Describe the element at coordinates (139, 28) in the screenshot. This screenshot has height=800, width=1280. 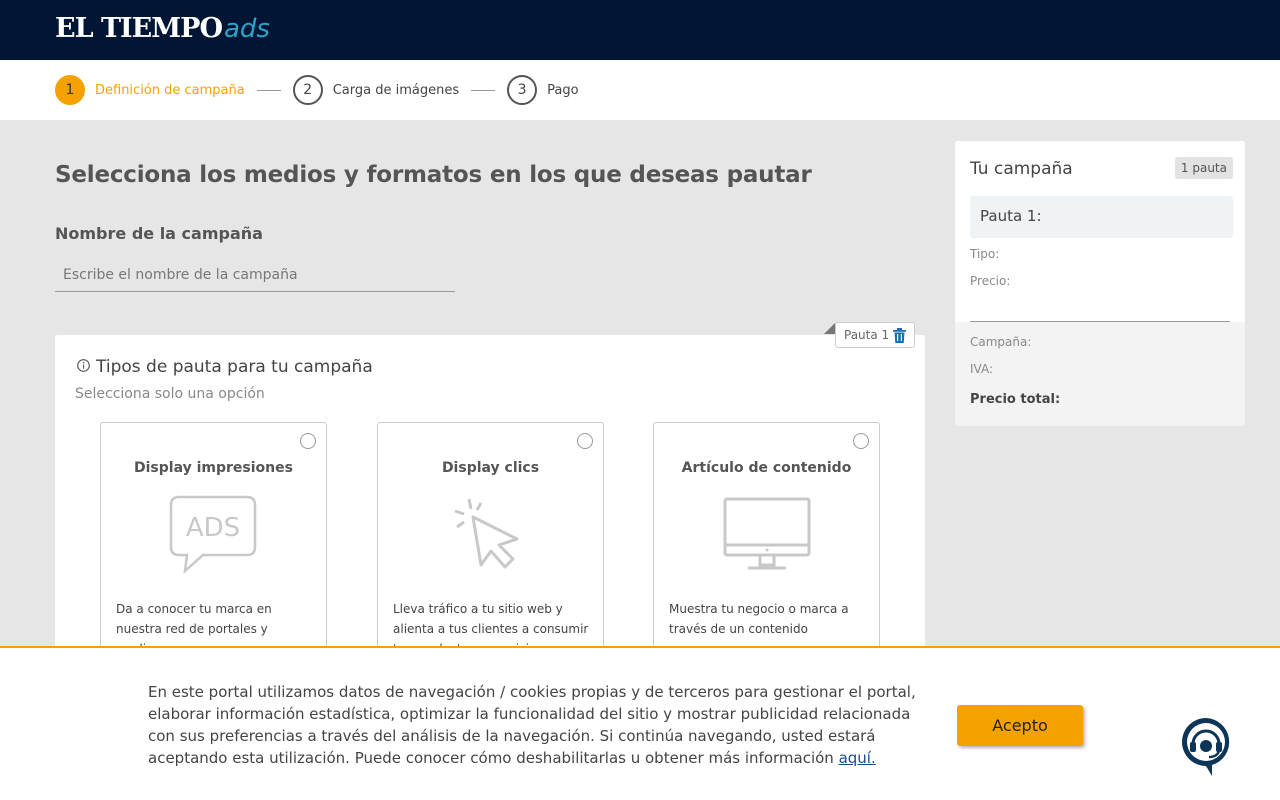
I see `logo-main-text: EL TIEMPO` at that location.